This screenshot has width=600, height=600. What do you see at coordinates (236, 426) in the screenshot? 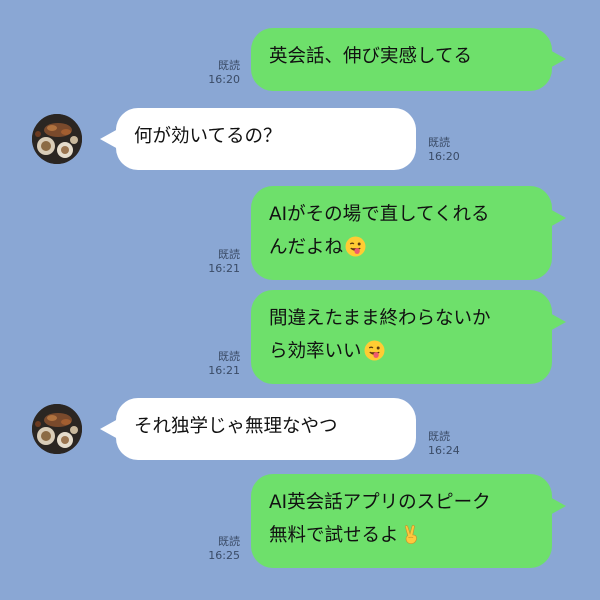
I see `message-text: それ独学じゃ無理なやつ` at bounding box center [236, 426].